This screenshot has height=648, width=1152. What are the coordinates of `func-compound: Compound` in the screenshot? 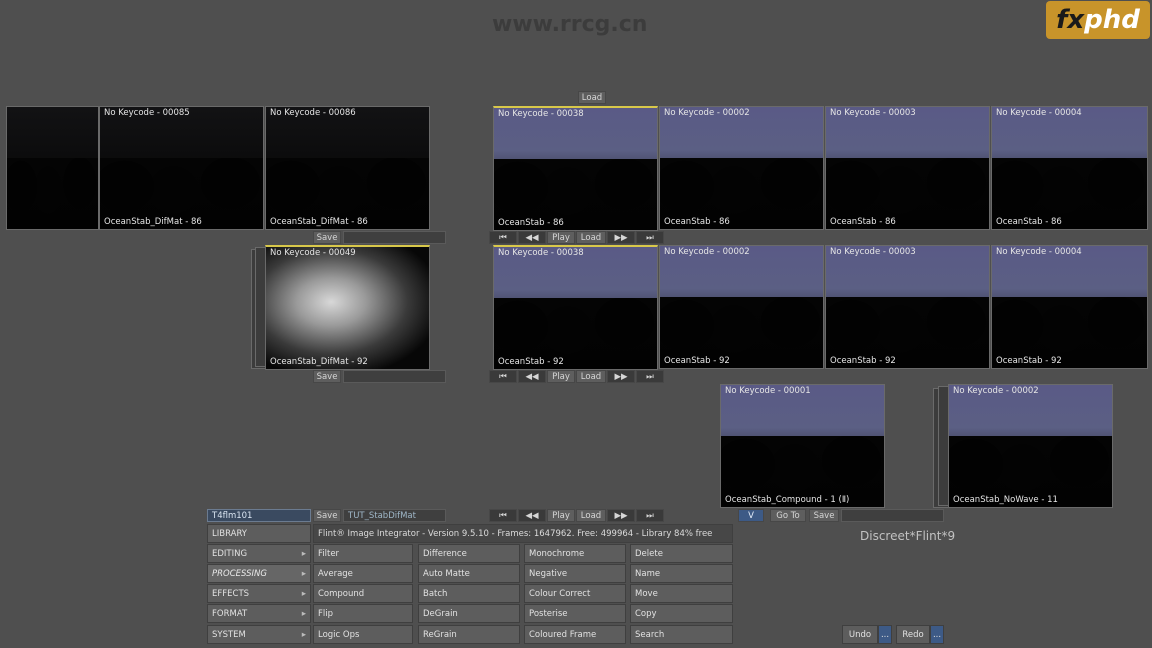 It's located at (363, 593).